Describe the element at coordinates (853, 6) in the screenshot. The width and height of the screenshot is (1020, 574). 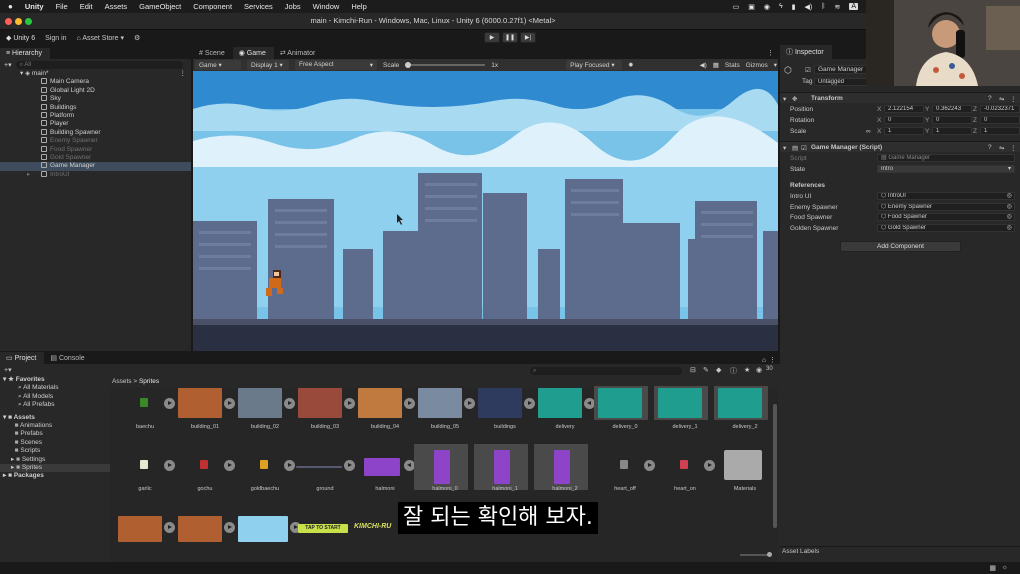
I see `input-source-icon: A` at that location.